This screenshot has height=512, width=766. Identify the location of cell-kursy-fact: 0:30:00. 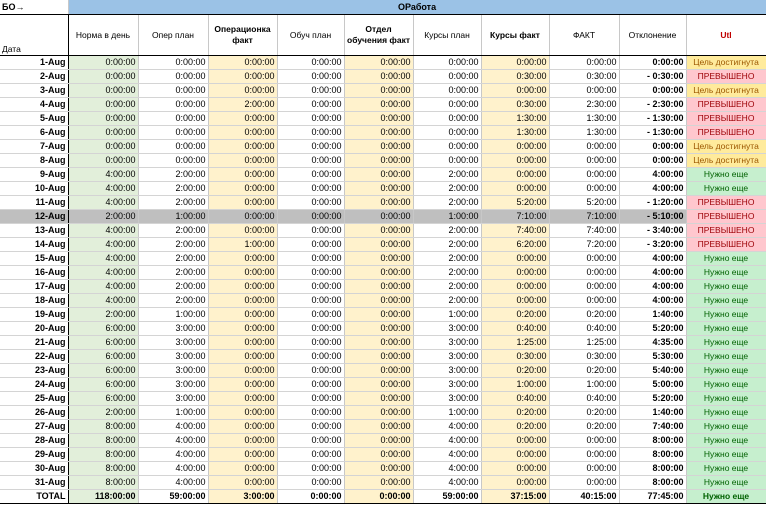
(515, 76).